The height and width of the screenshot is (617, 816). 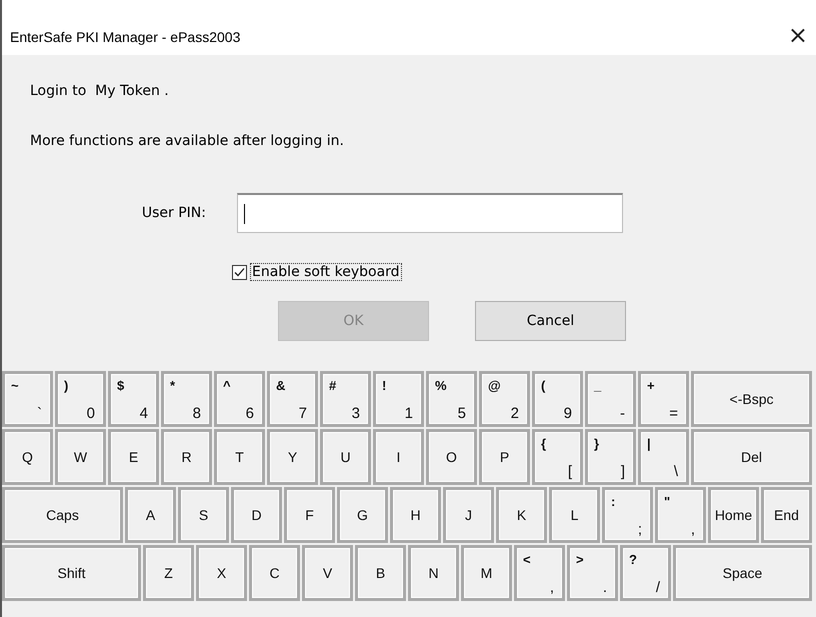 I want to click on key: Space, so click(x=742, y=573).